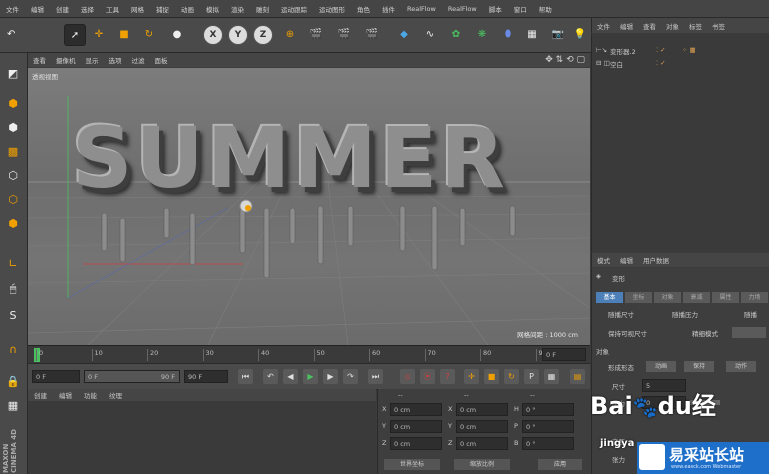 The image size is (769, 474). I want to click on render-picture-viewer-icon: 🎬, so click(344, 34).